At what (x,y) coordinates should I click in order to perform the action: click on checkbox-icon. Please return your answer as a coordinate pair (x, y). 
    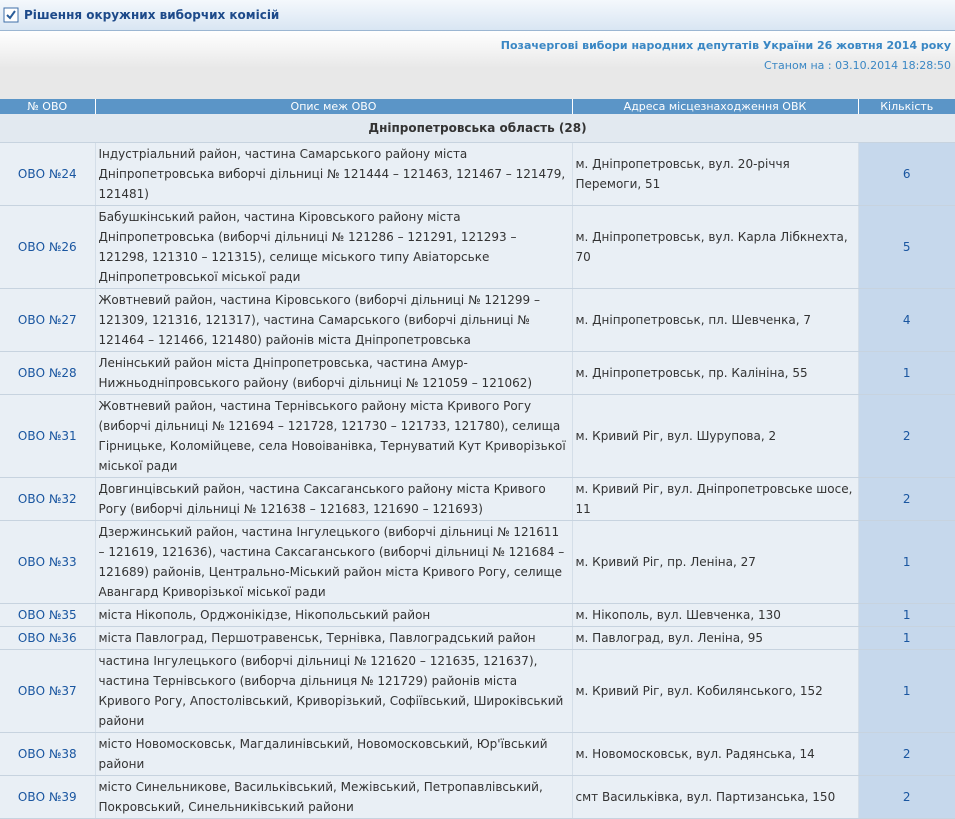
    Looking at the image, I should click on (11, 15).